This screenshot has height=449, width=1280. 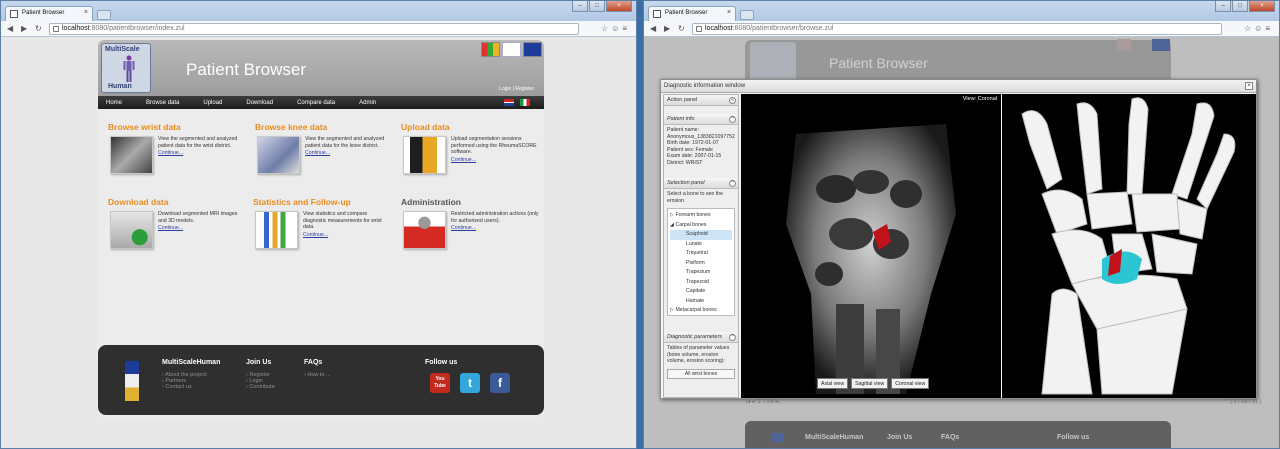 I want to click on login-bar: Login | Register, so click(x=516, y=89).